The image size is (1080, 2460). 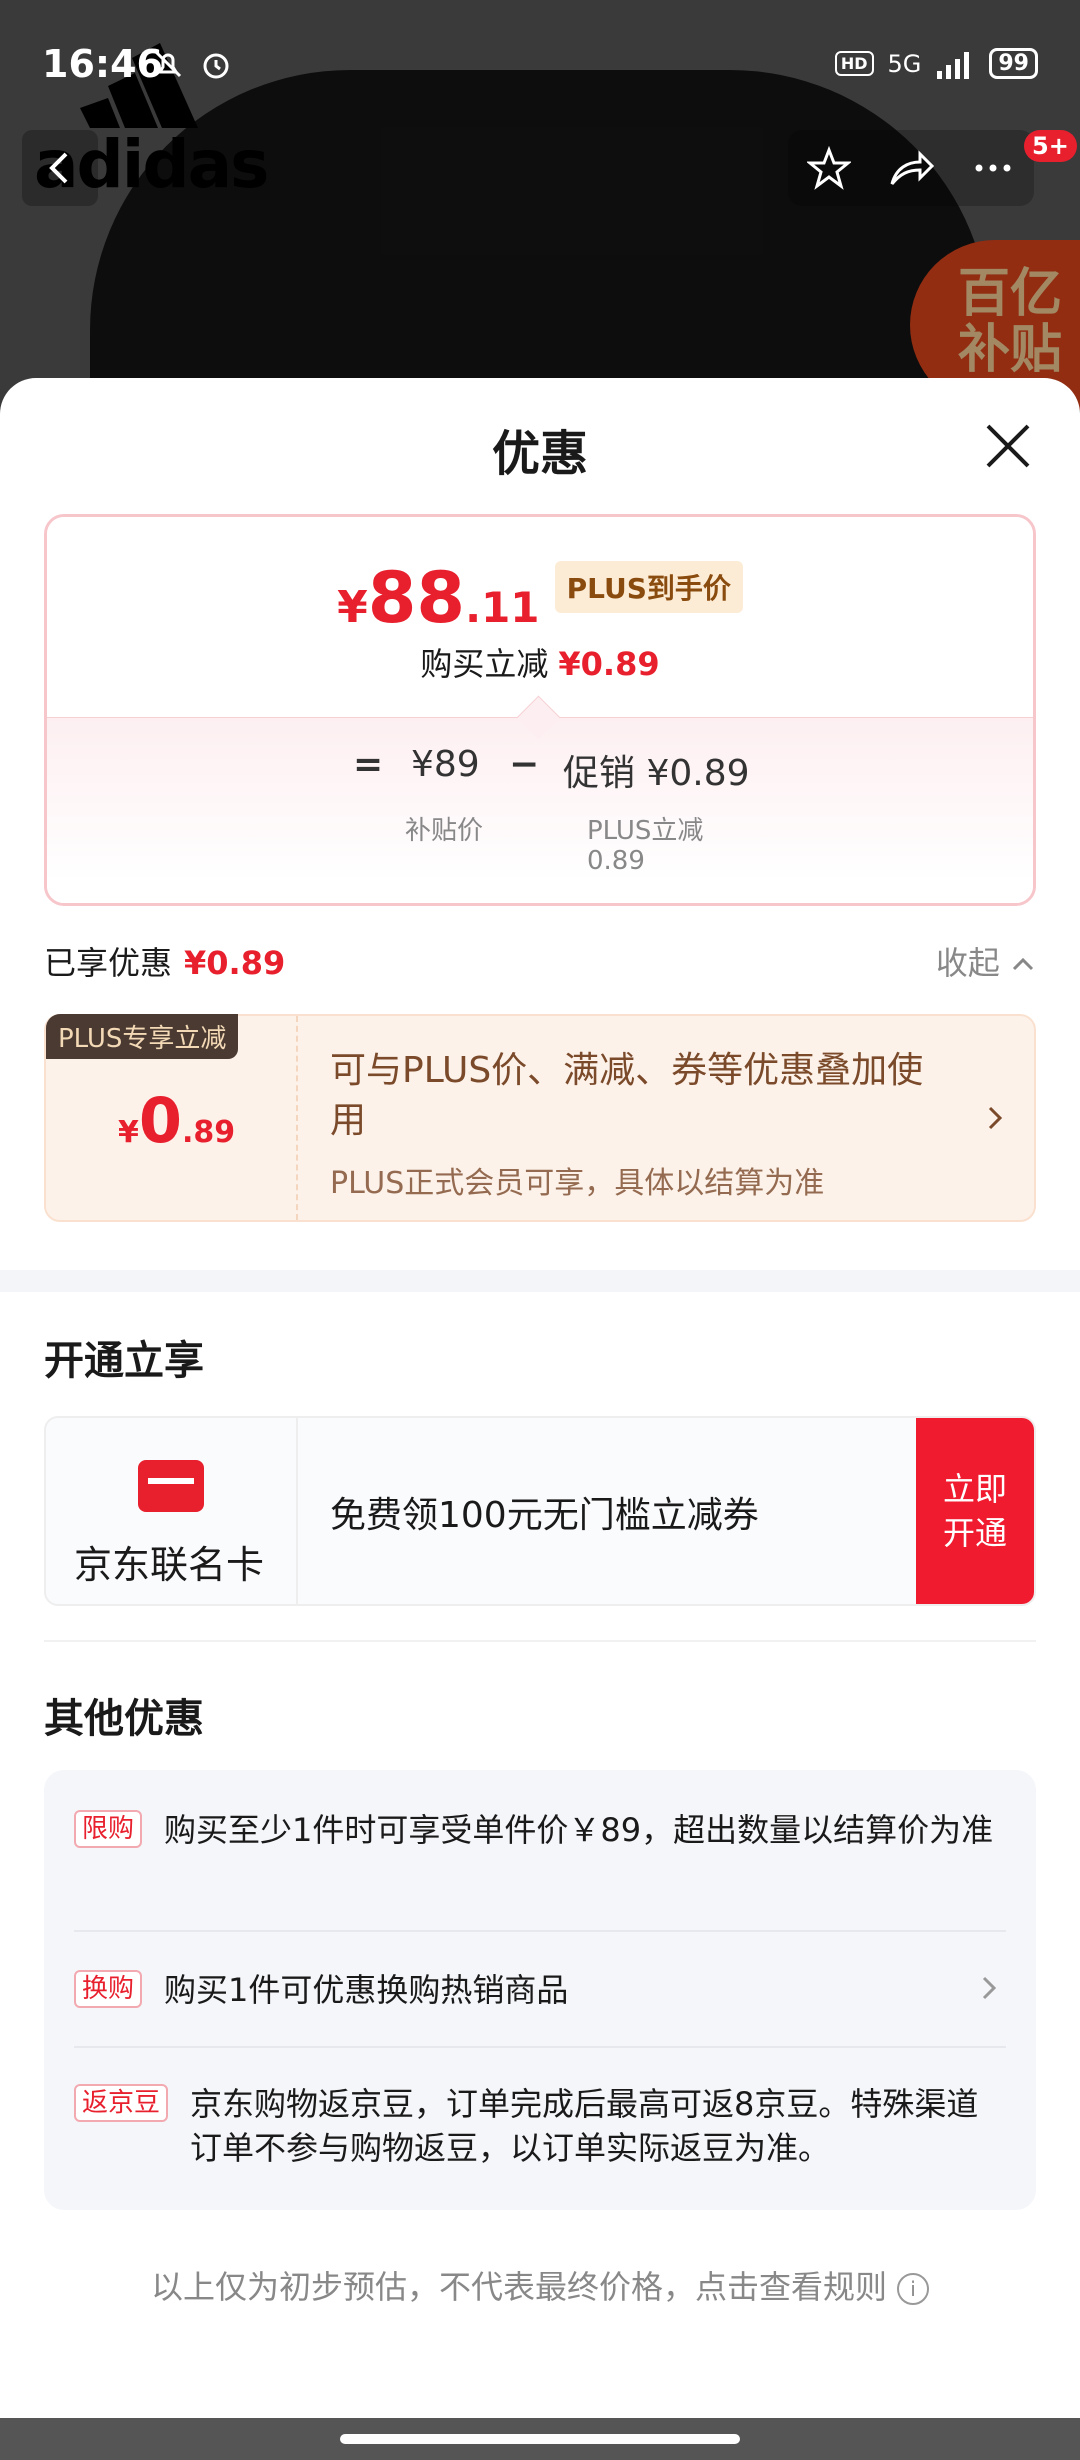 What do you see at coordinates (967, 963) in the screenshot?
I see `collapse-label: 收起` at bounding box center [967, 963].